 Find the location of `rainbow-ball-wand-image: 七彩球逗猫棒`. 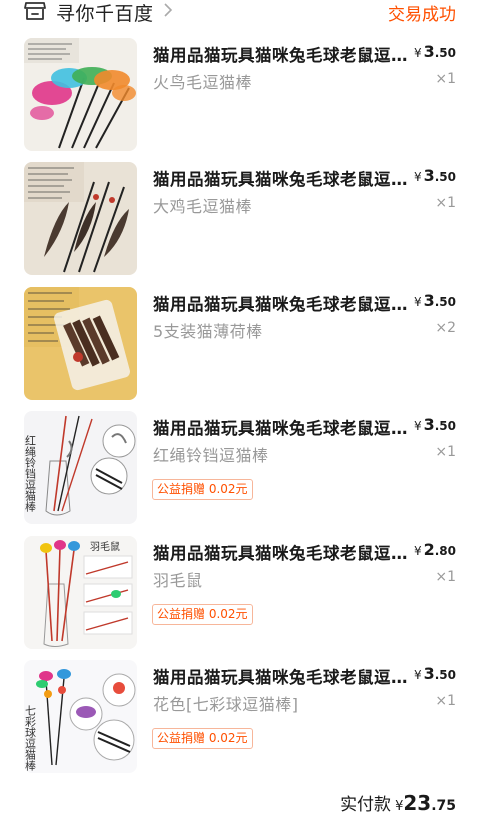

rainbow-ball-wand-image: 七彩球逗猫棒 is located at coordinates (80, 716).